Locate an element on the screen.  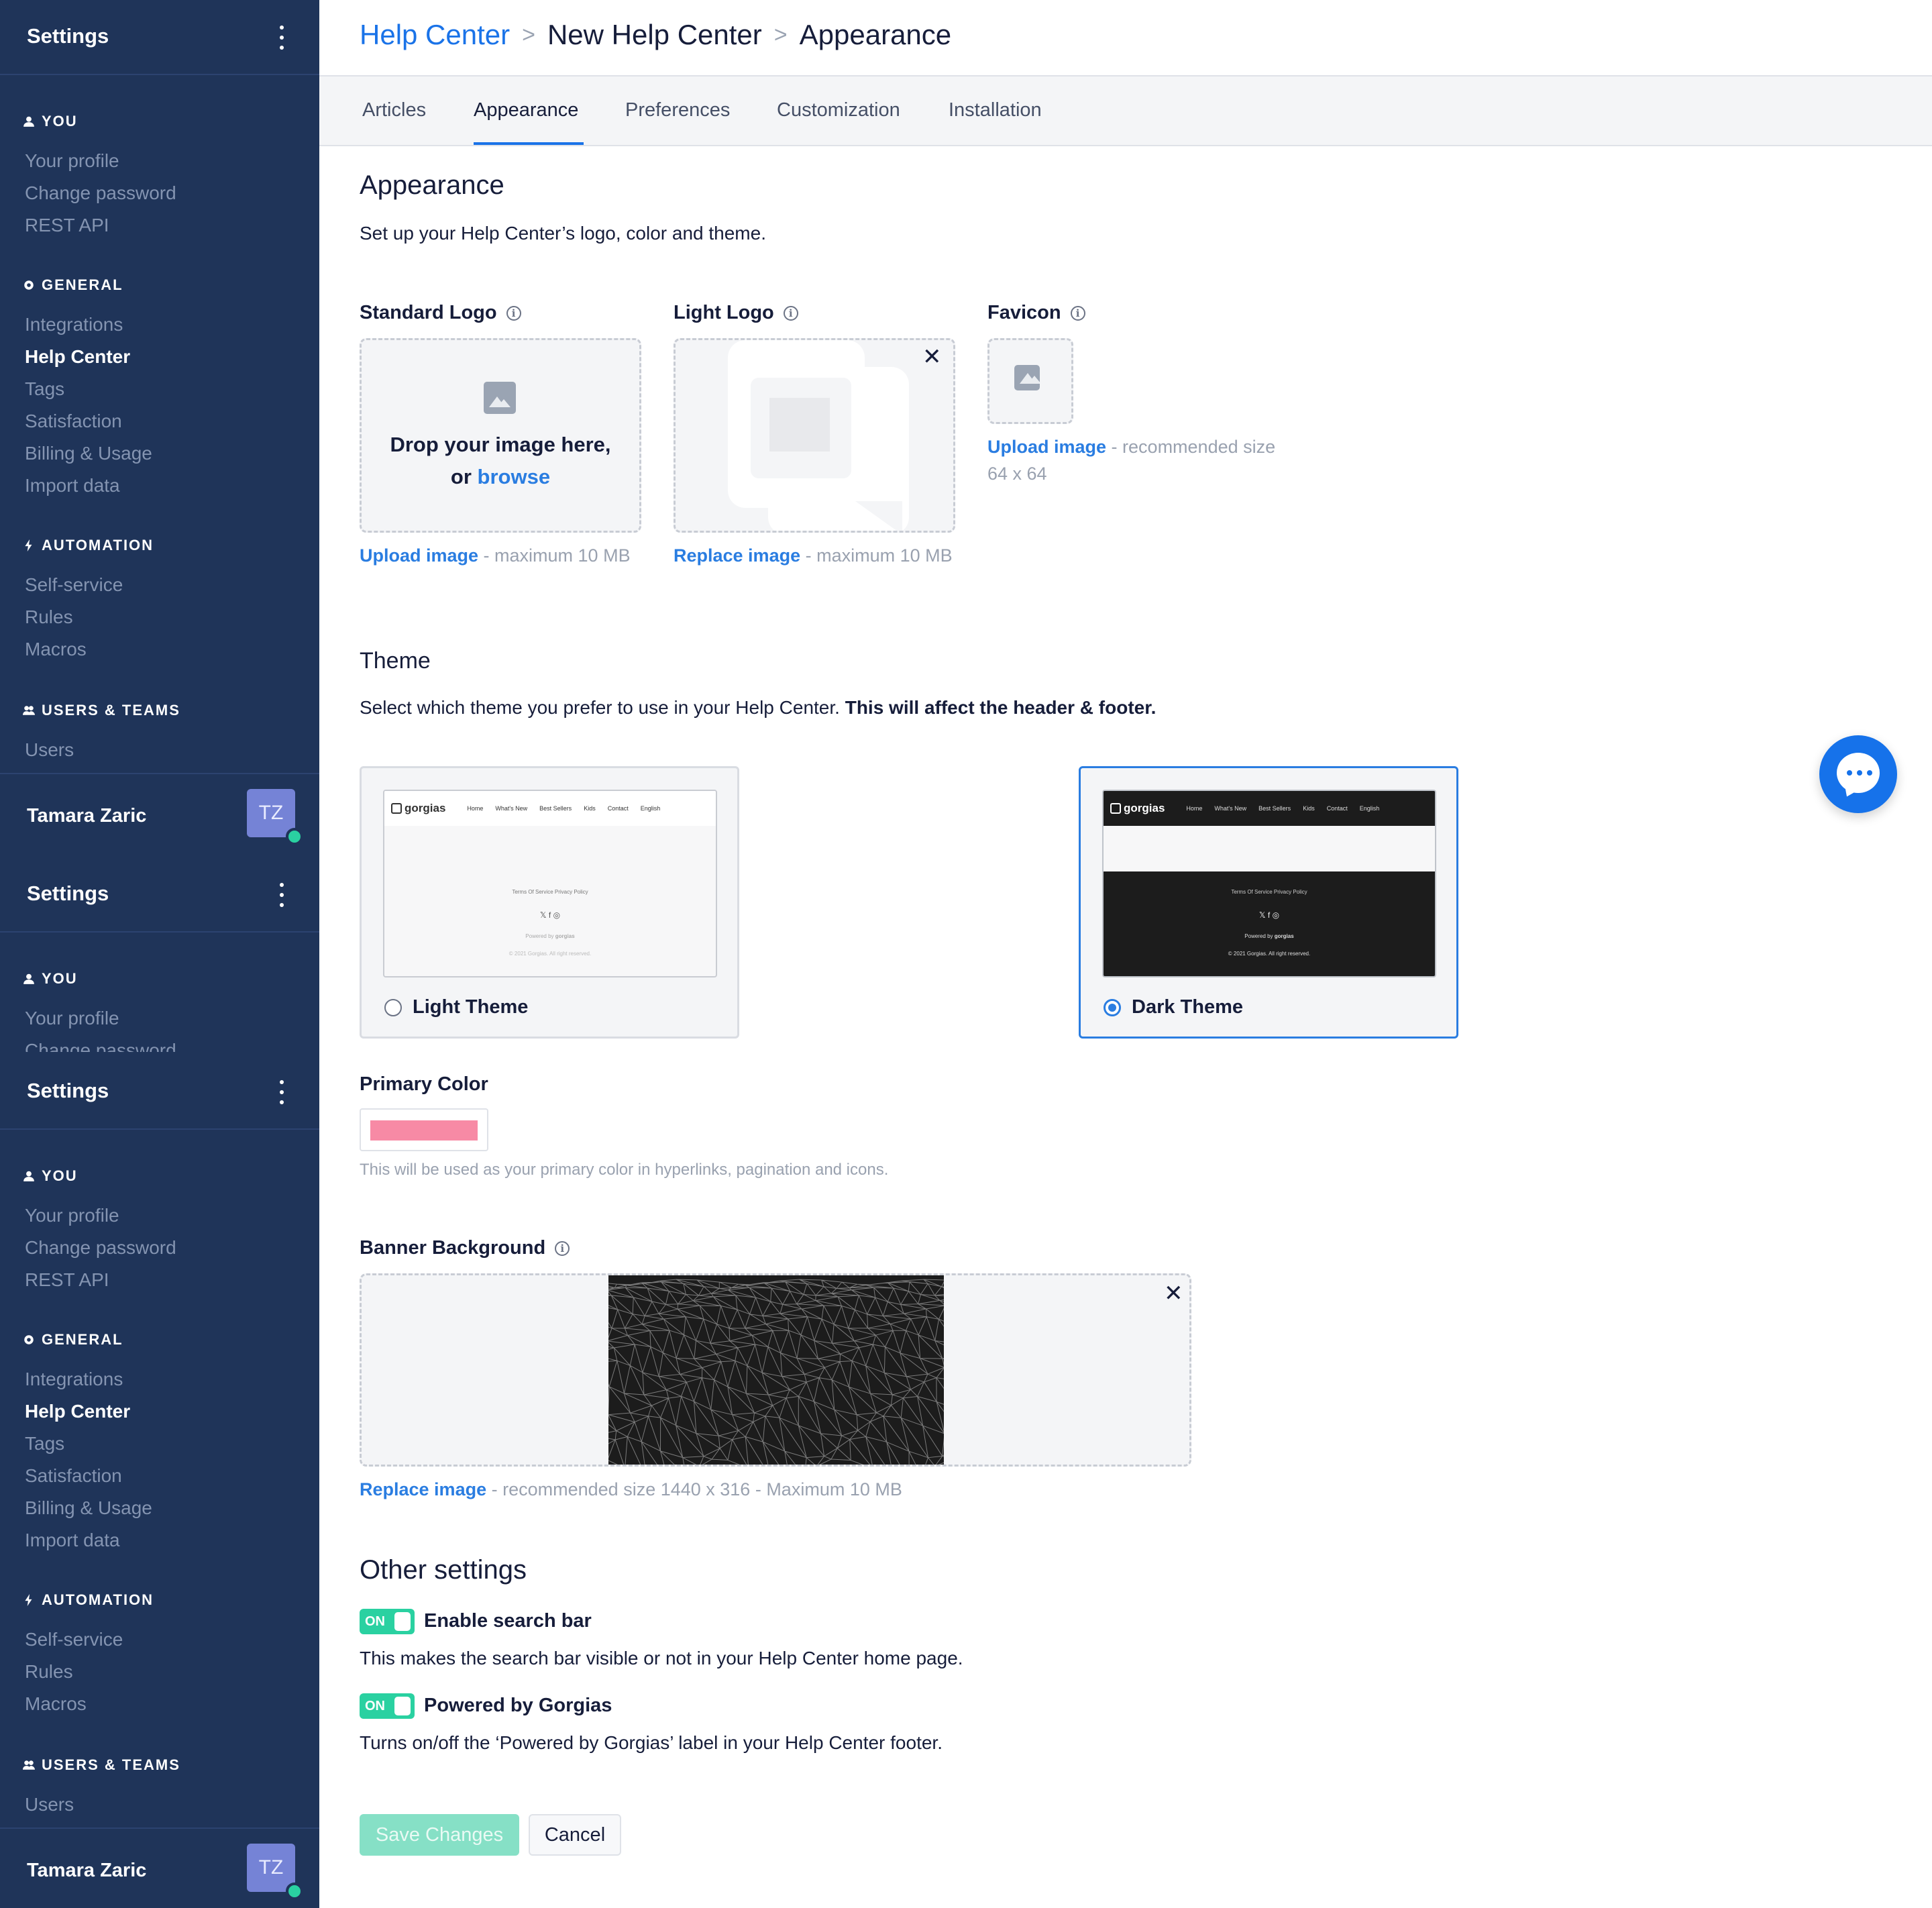
banner-dropzone: ✕ is located at coordinates (775, 1370).